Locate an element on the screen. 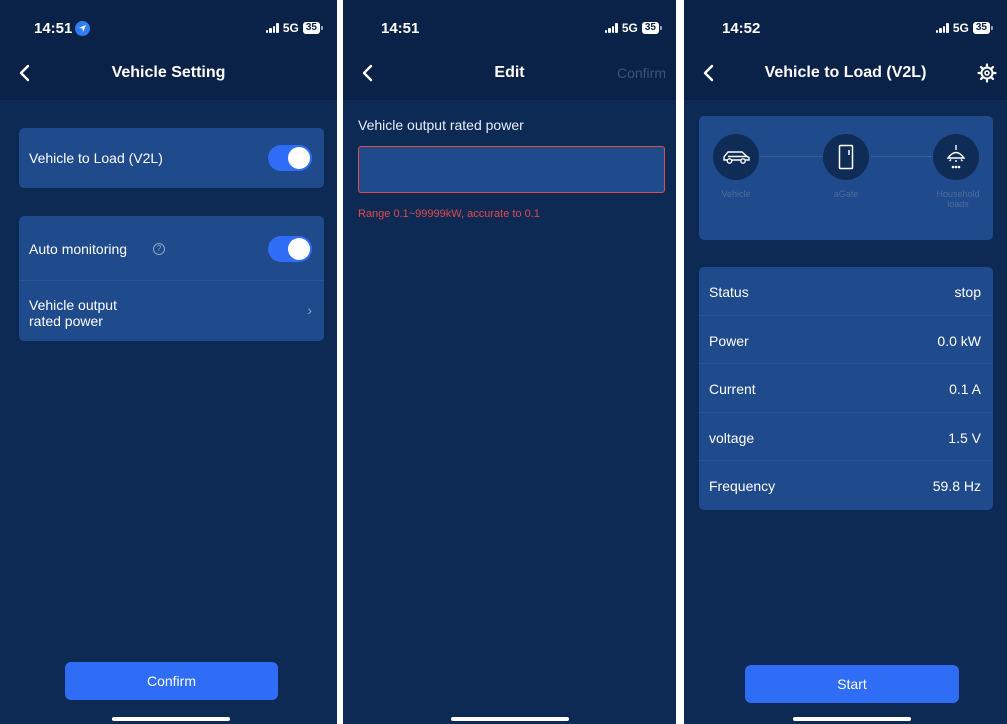  confirm-button: Confirm is located at coordinates (171, 681).